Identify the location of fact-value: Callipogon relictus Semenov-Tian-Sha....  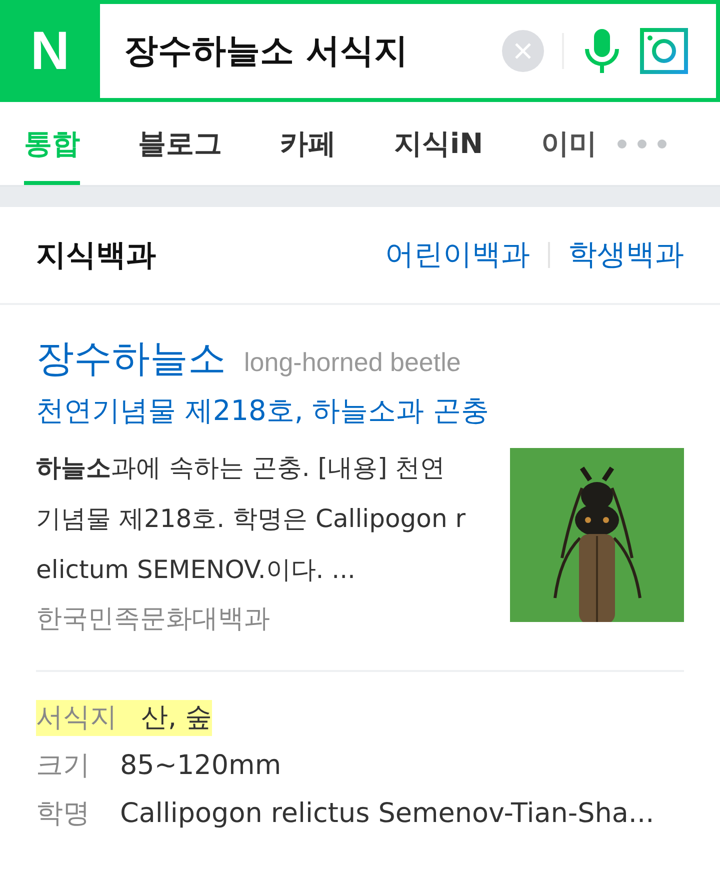
(387, 814).